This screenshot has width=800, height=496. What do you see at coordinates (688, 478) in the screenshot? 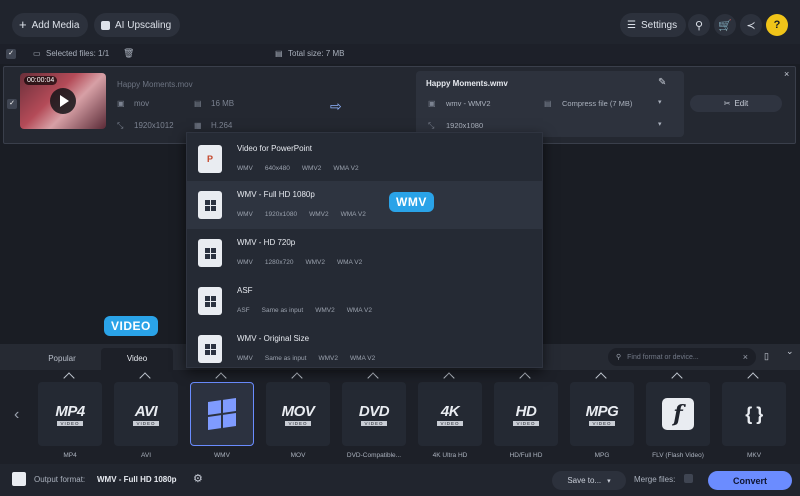
I see `merge-files-checkbox` at bounding box center [688, 478].